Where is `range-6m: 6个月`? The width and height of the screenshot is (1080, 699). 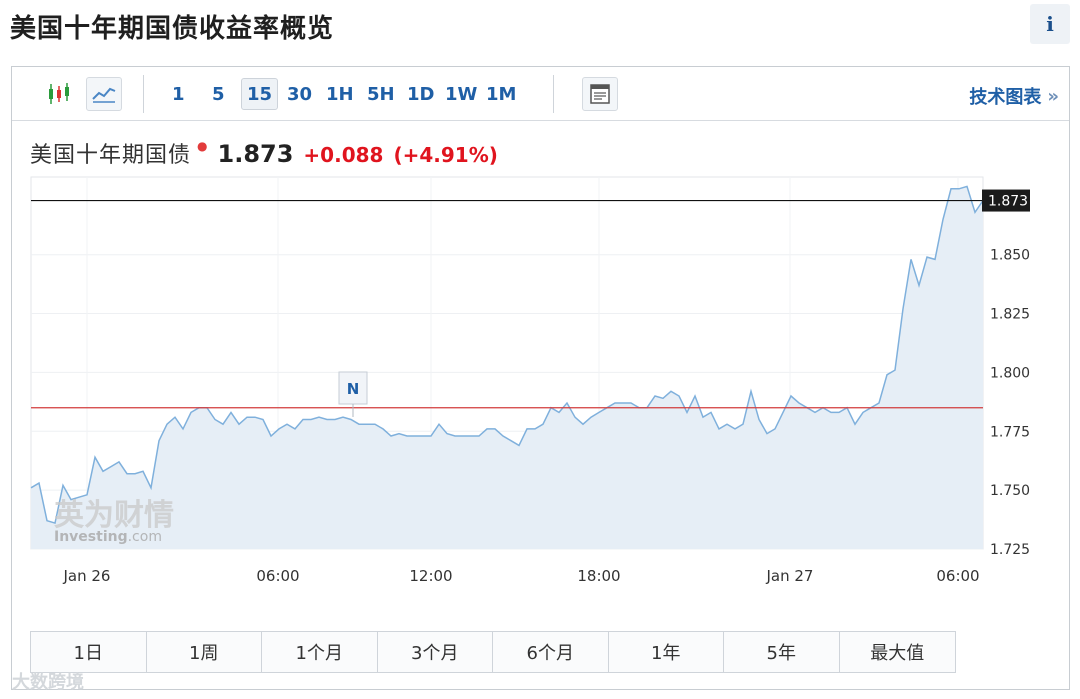
range-6m: 6个月 is located at coordinates (551, 652).